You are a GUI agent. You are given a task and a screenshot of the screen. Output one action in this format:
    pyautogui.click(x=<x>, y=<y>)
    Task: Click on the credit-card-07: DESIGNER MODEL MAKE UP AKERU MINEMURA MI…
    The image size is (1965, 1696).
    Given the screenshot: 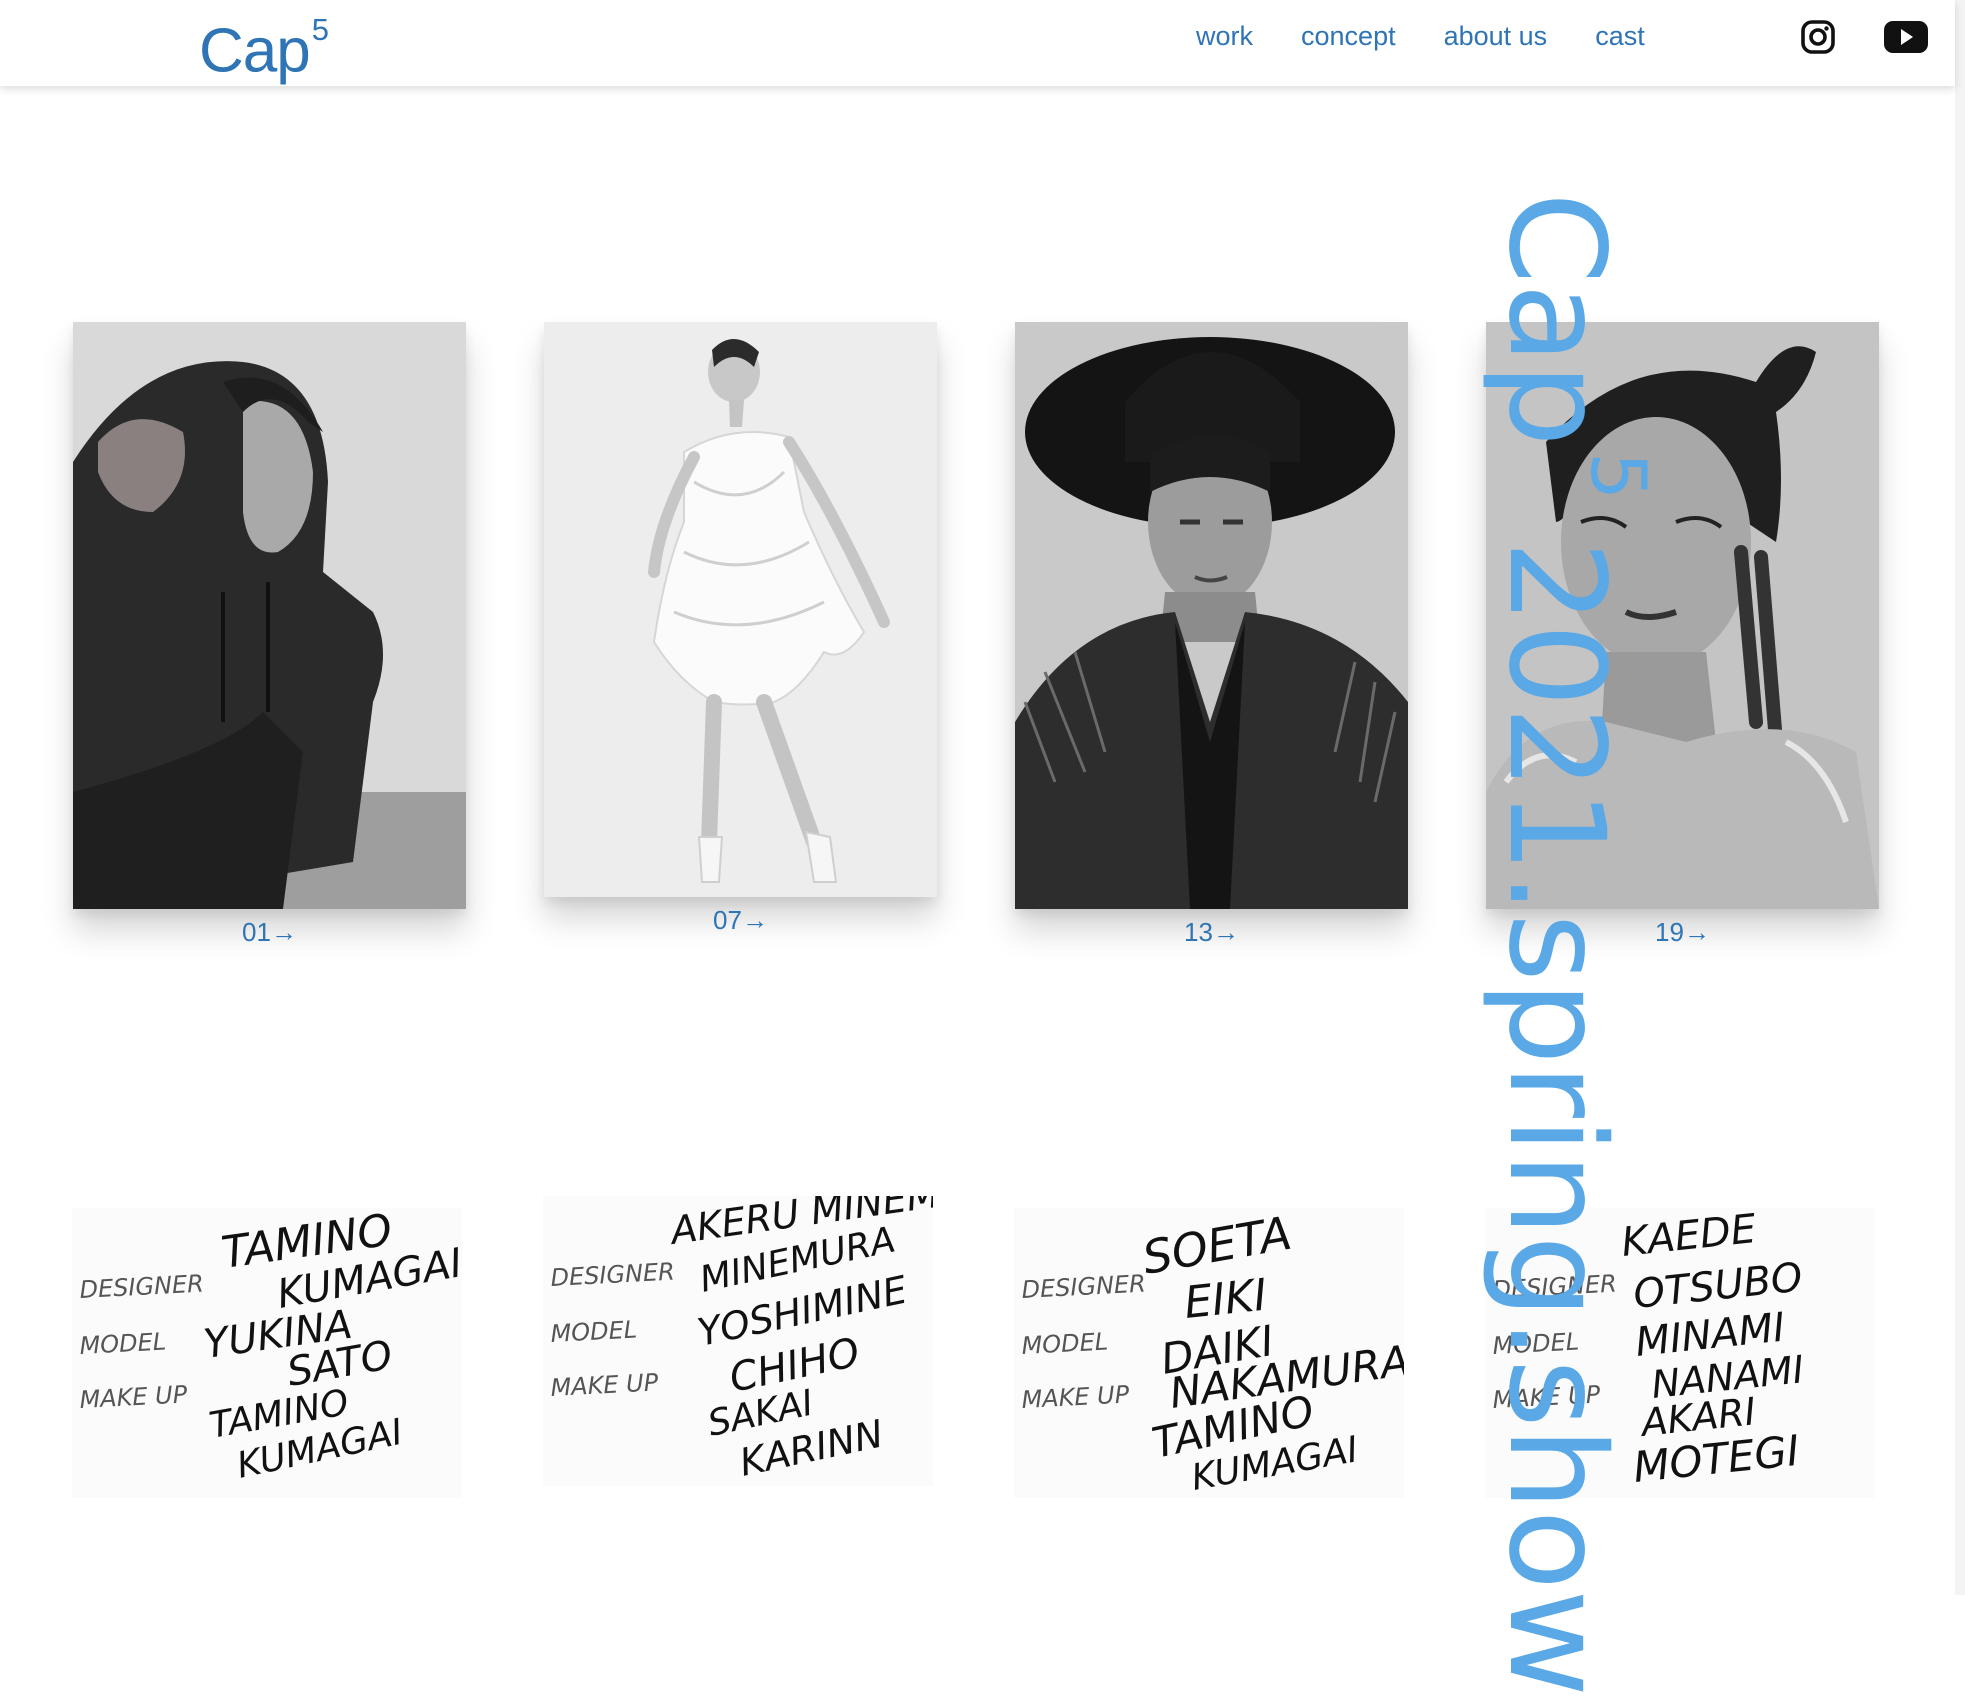 What is the action you would take?
    pyautogui.click(x=738, y=1341)
    